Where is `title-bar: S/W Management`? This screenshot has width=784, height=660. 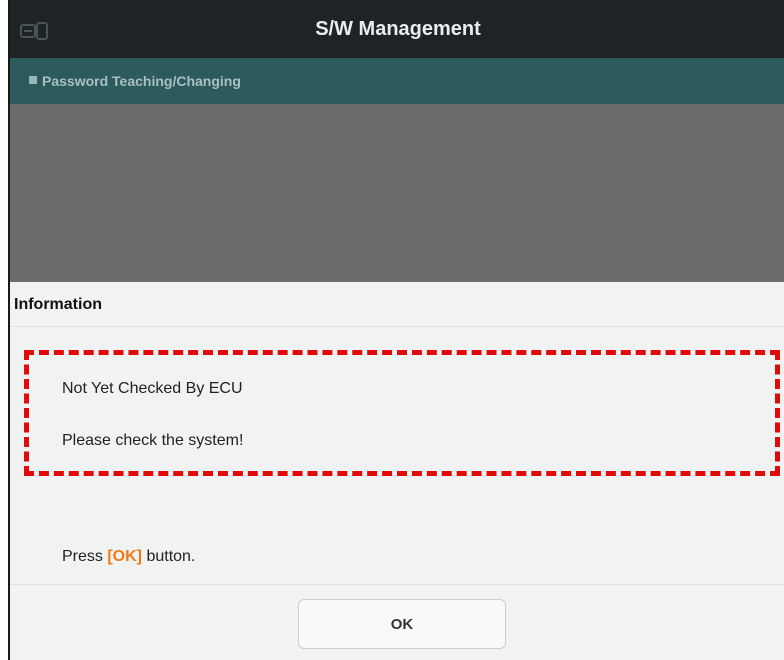 title-bar: S/W Management is located at coordinates (397, 29).